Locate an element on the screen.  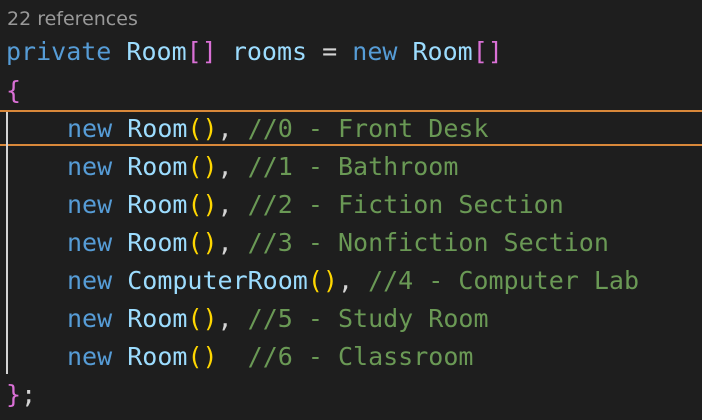
code-line-item: new Room(), //5 - Study Room is located at coordinates (247, 319).